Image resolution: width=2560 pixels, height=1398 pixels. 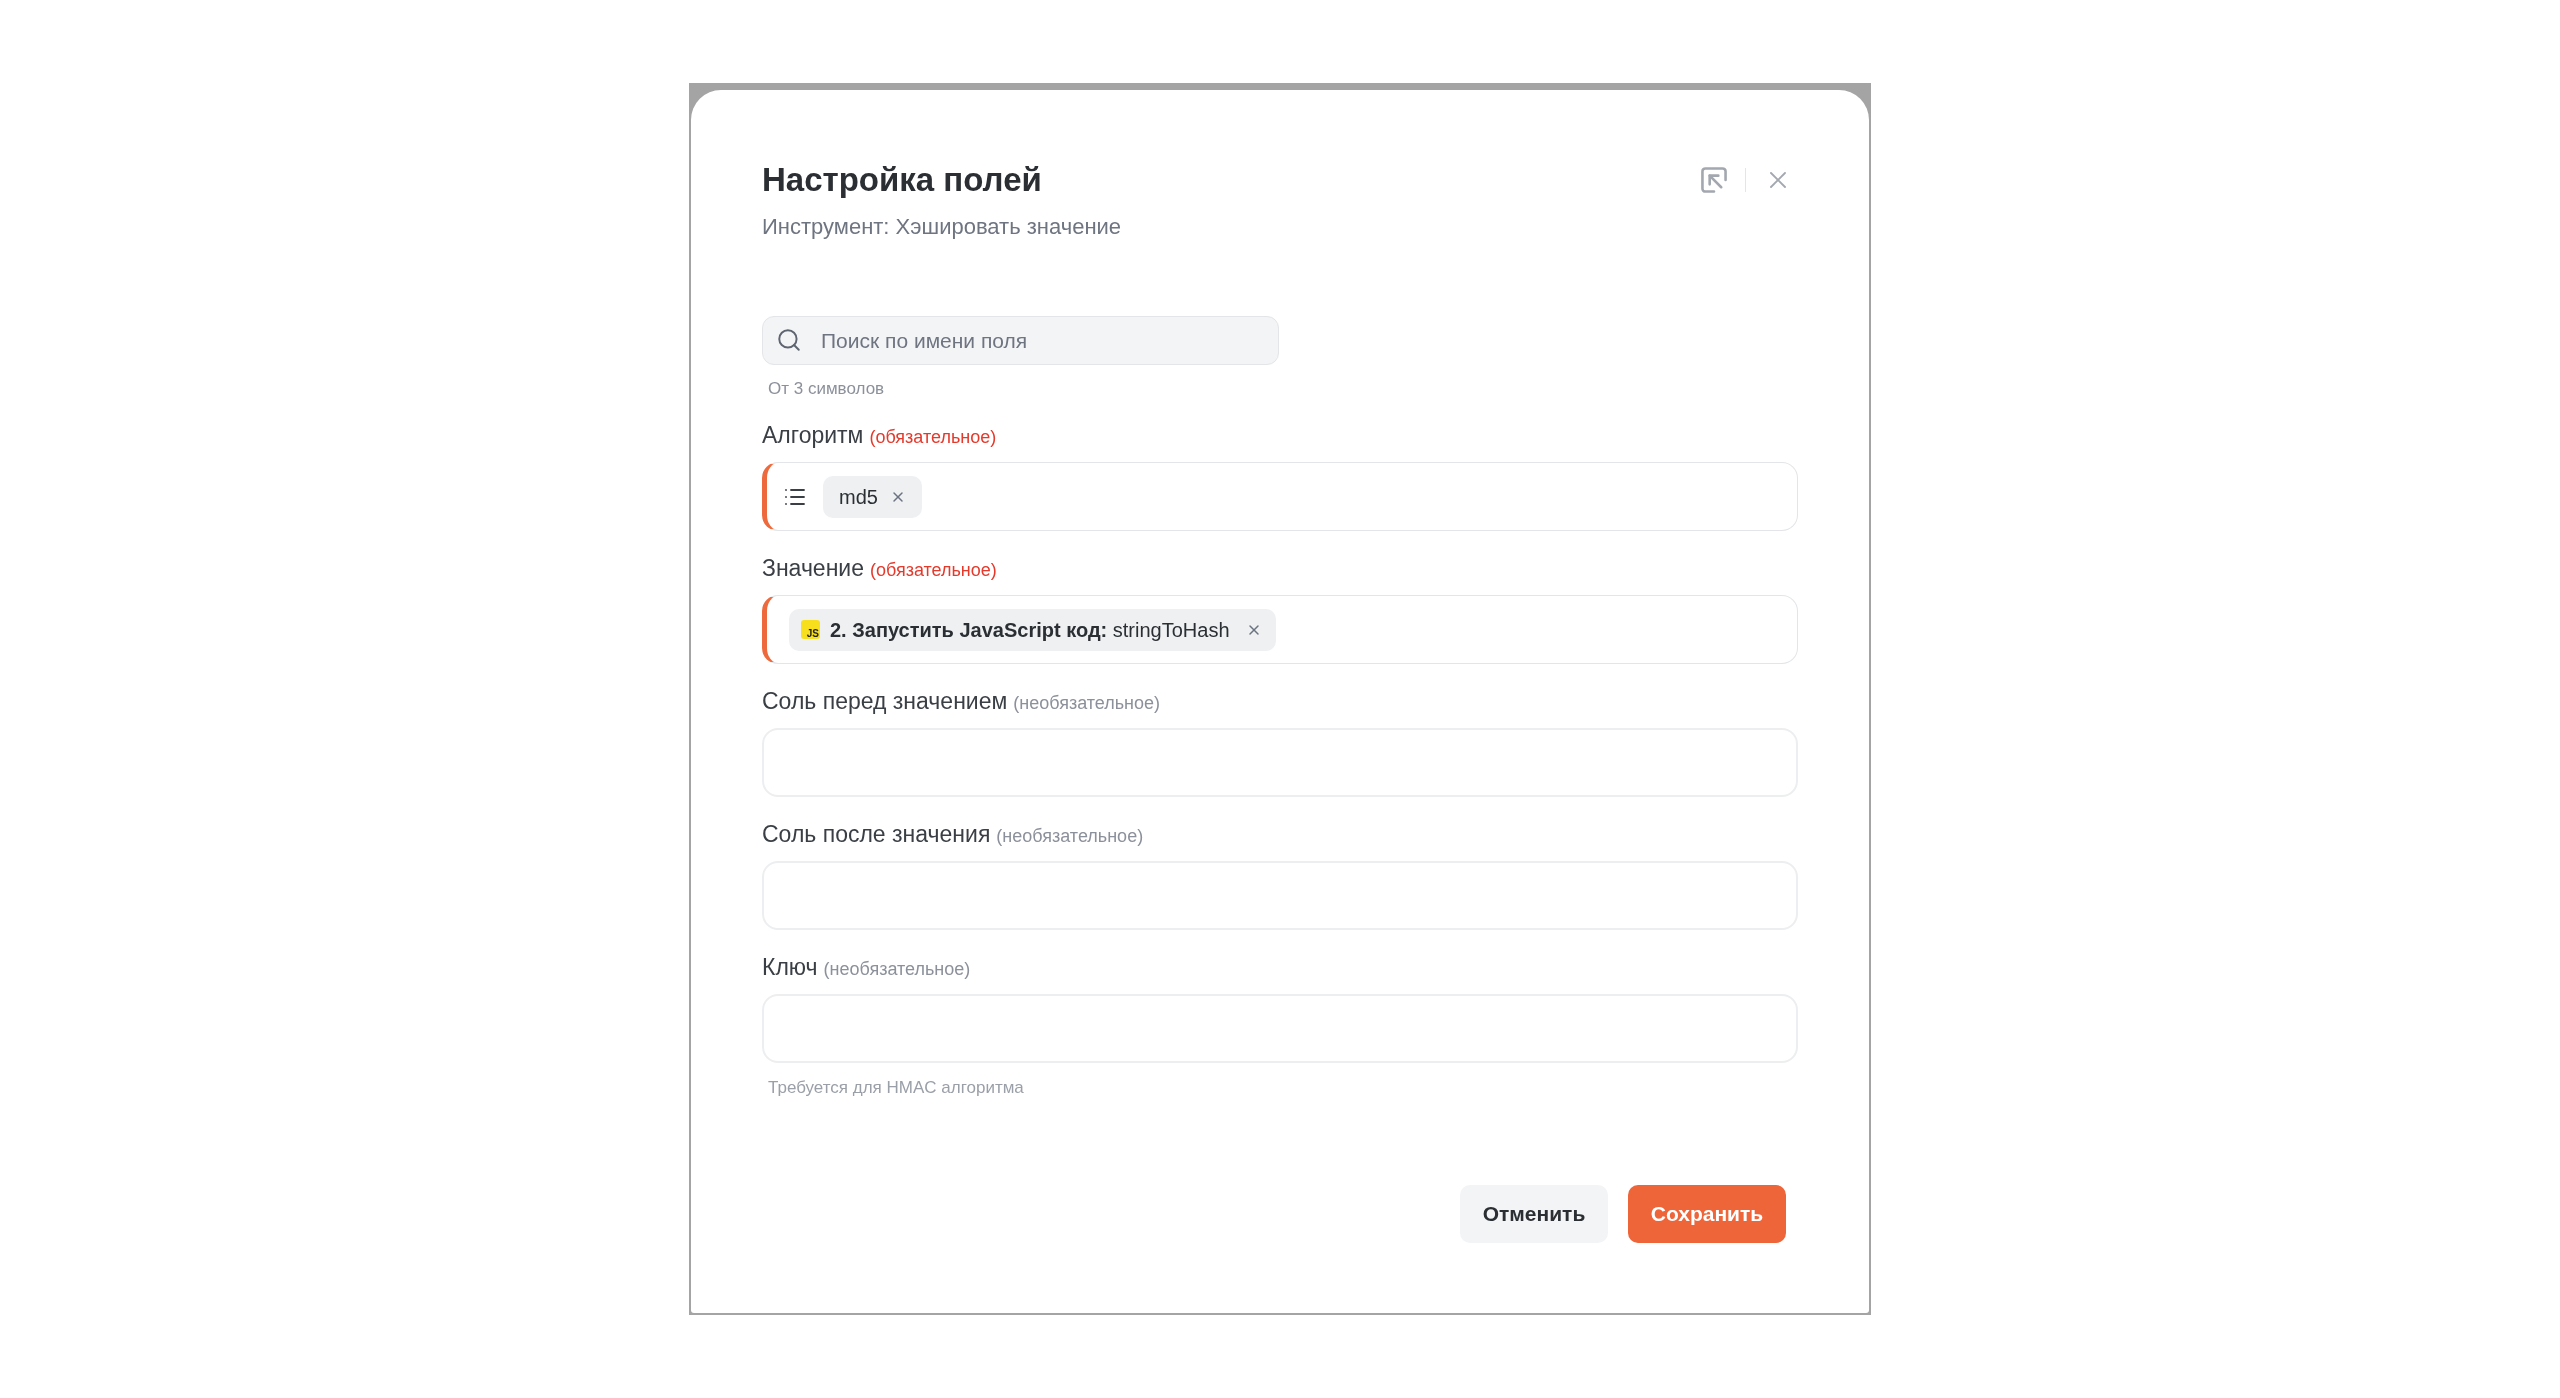 I want to click on search-hint: От 3 символов, so click(x=826, y=389).